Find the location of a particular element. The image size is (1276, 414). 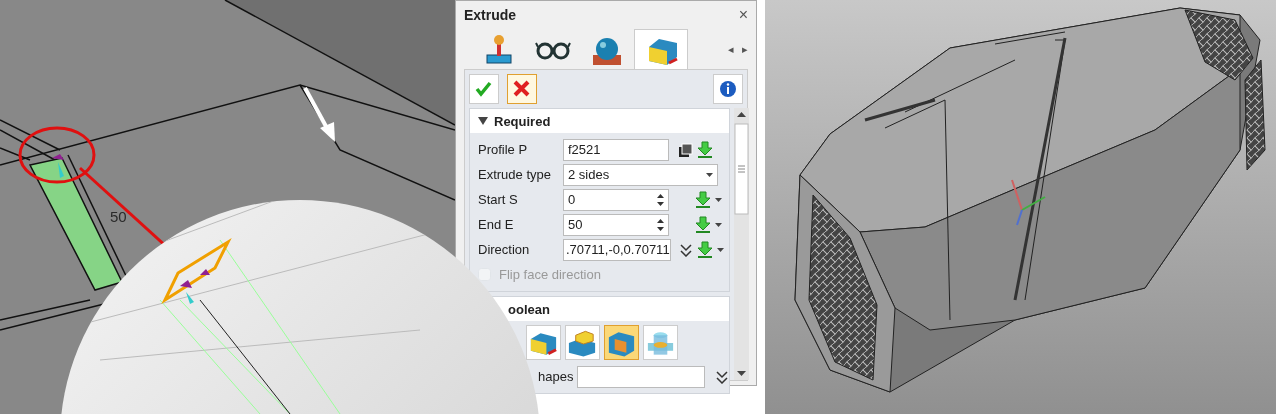

text-field: .70711,-0,0.70711 is located at coordinates (617, 249).